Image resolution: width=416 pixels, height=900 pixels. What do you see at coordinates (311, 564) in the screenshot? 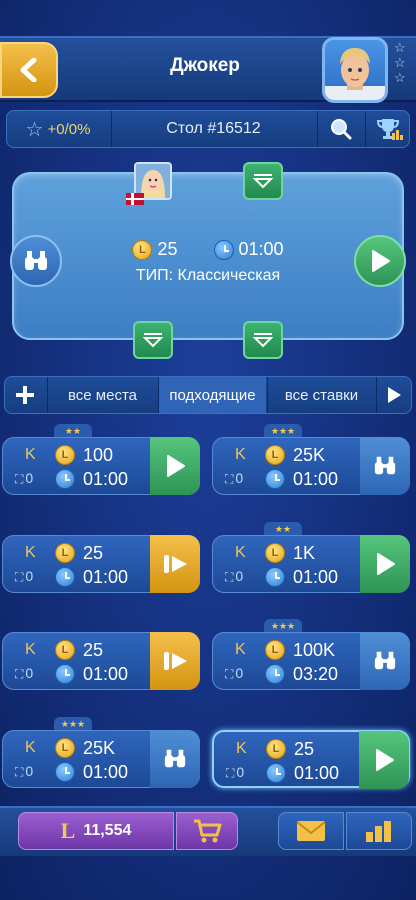
I see `table-card: K ⛶ 0 L 1K 01:00` at bounding box center [311, 564].